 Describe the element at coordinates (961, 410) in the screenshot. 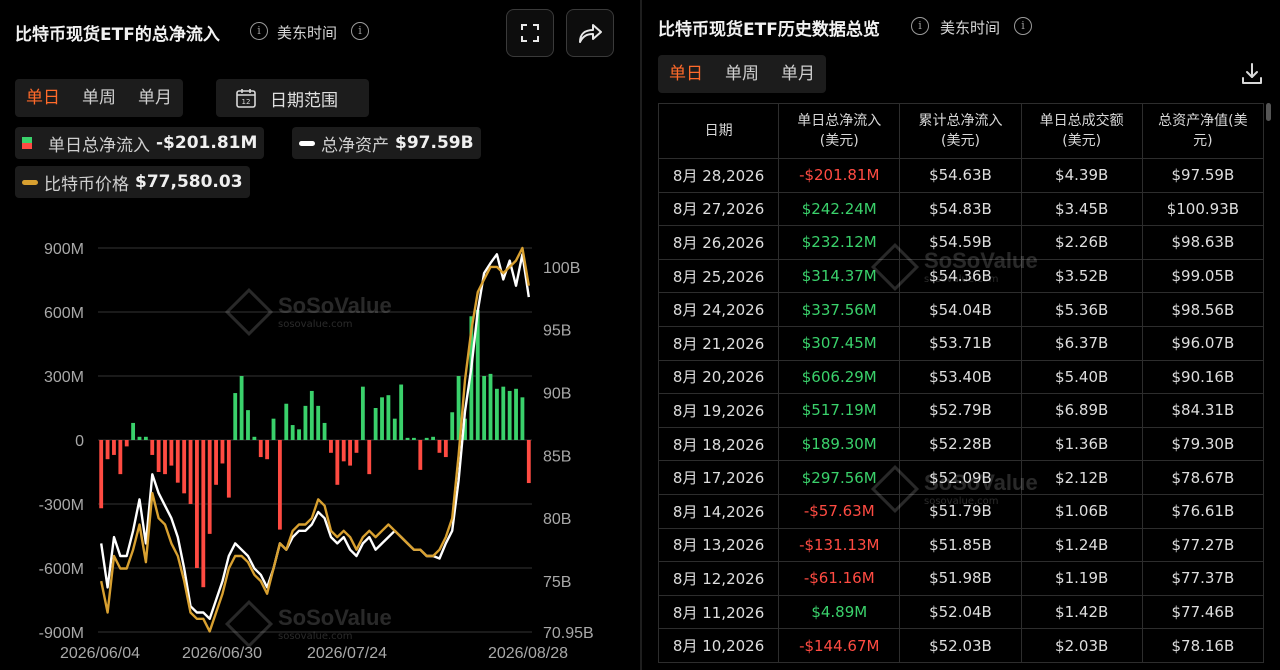

I see `table-row: 8月 19,2026 $517.19M $52.79B $6.89B $84.31B` at that location.